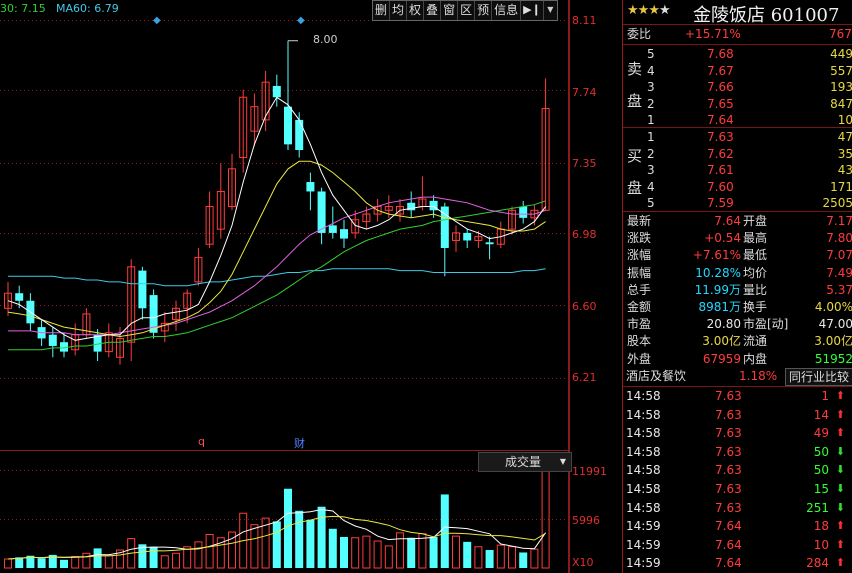  Describe the element at coordinates (635, 101) in the screenshot. I see `sell-label-char: 盘` at that location.